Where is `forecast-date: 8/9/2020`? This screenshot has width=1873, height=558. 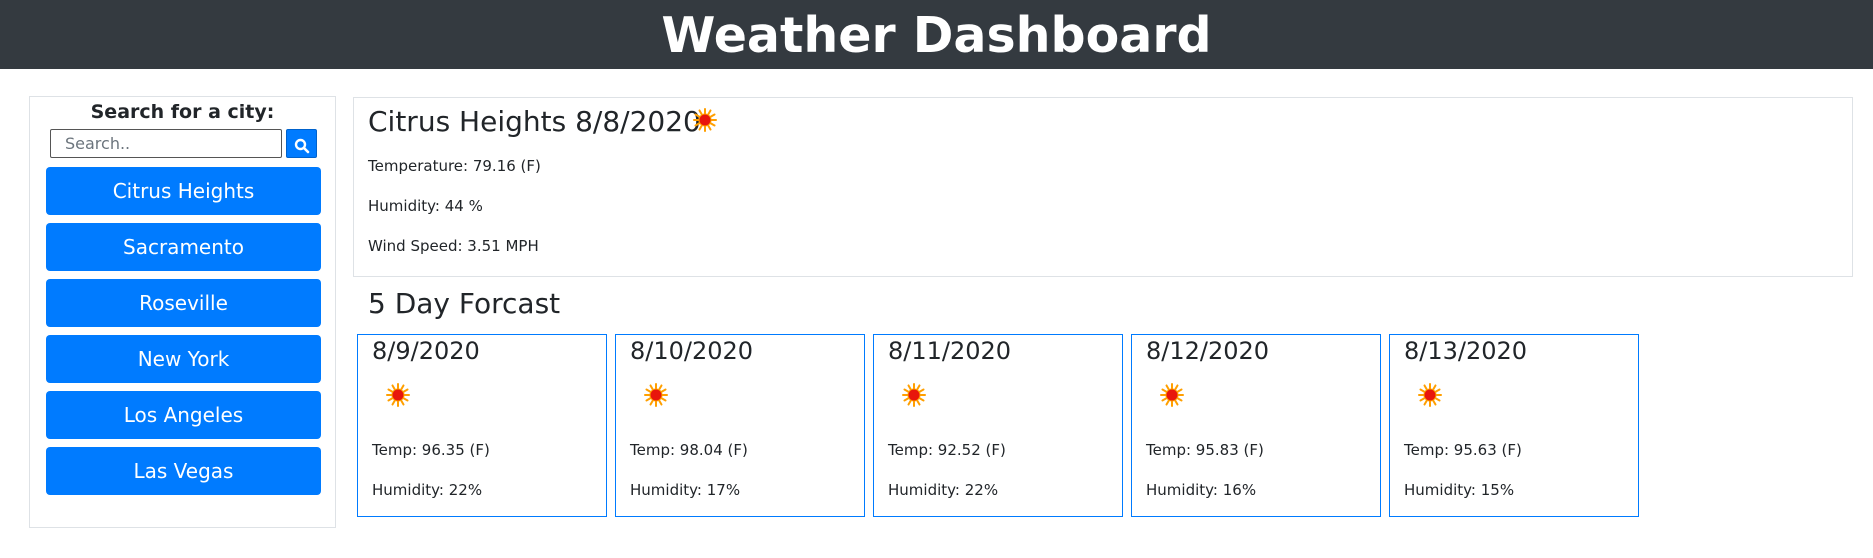
forecast-date: 8/9/2020 is located at coordinates (426, 351).